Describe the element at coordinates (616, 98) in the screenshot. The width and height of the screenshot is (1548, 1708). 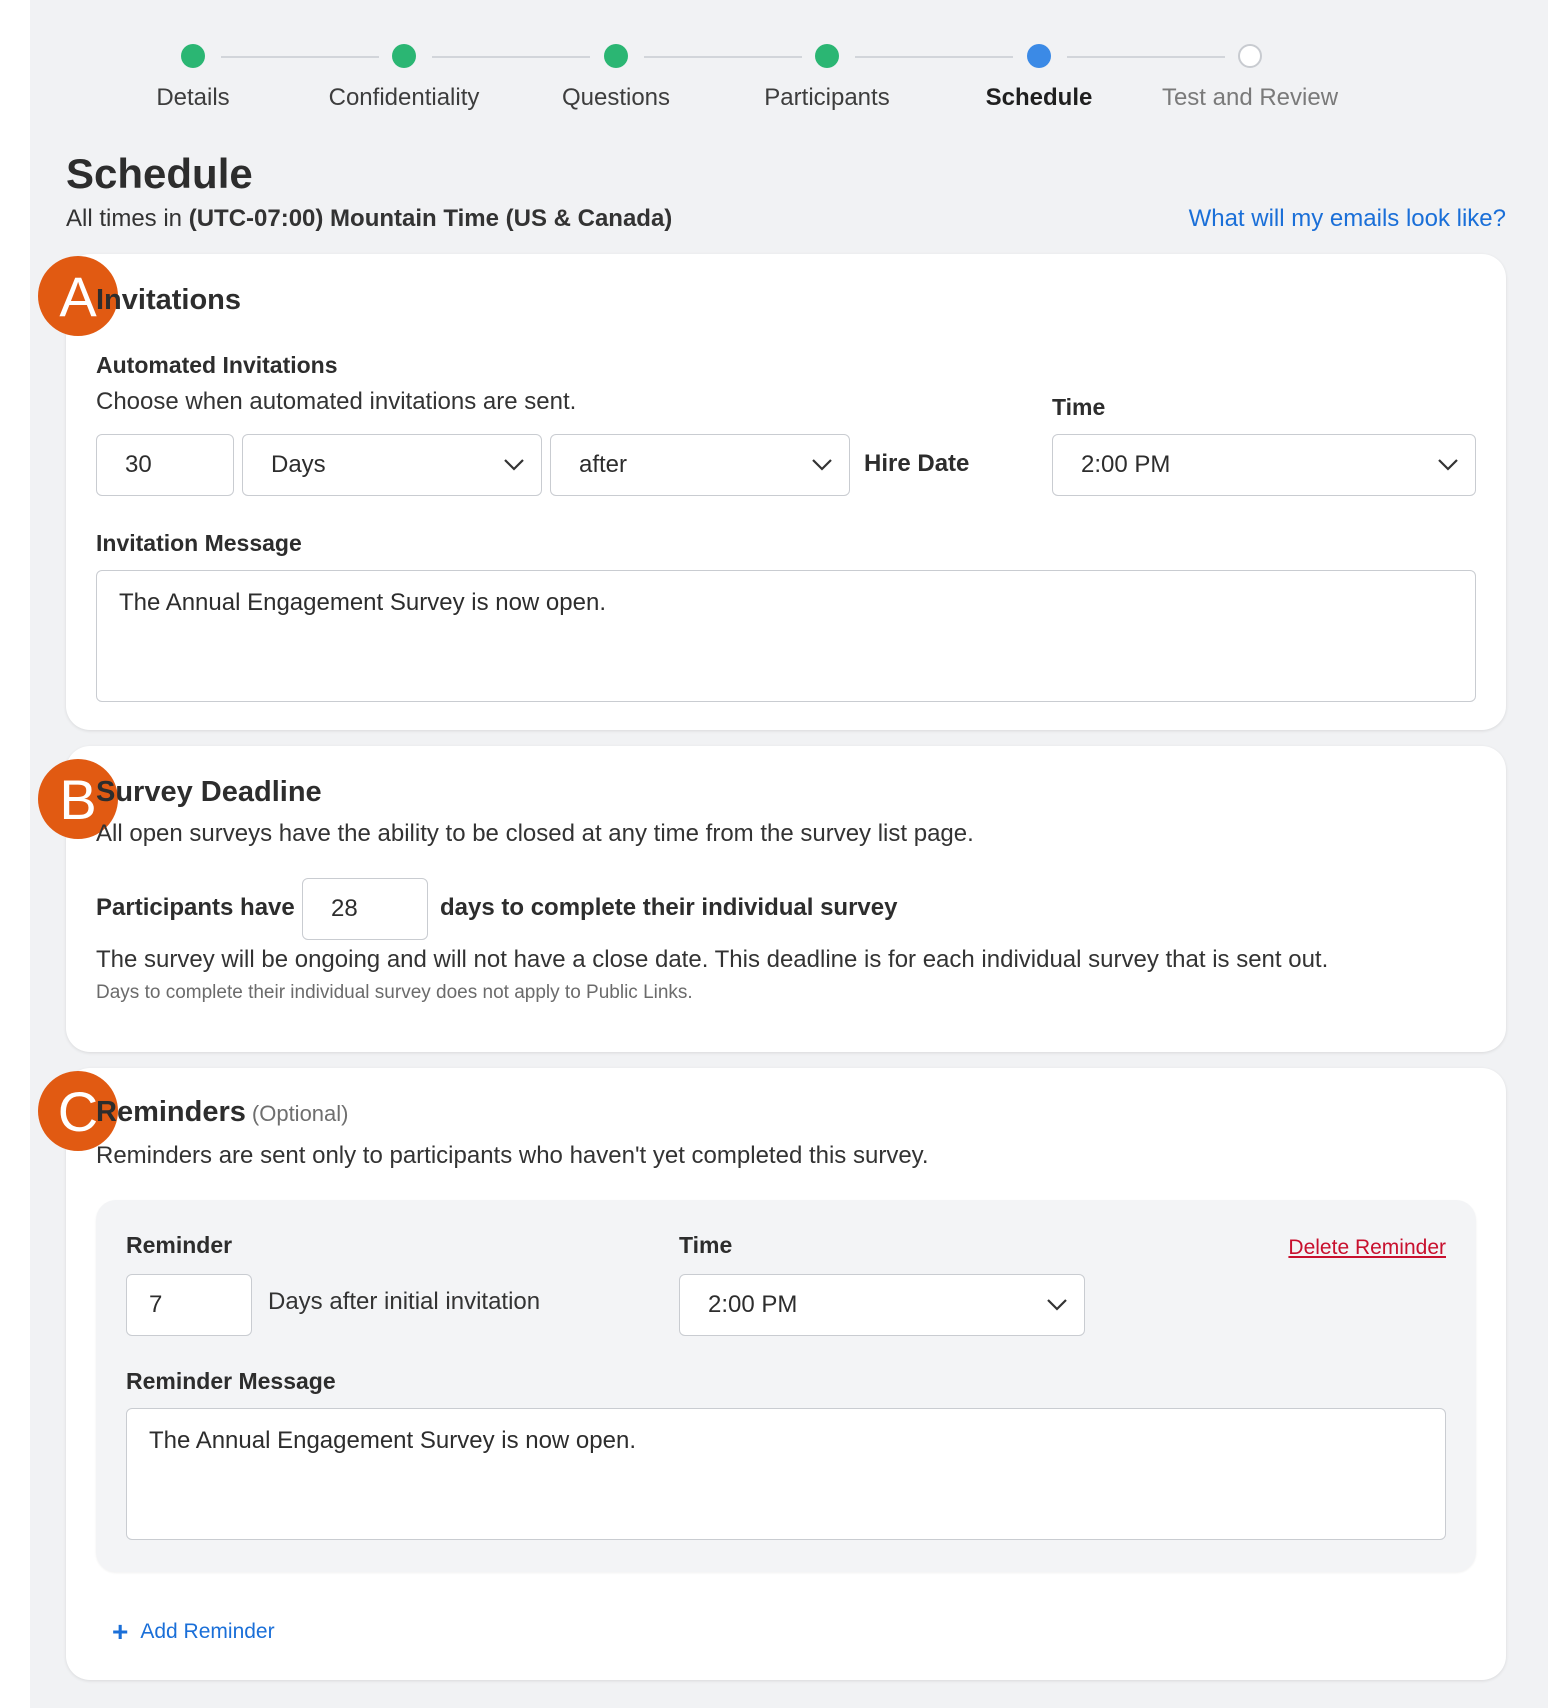
I see `step-label-questions: Questions` at that location.